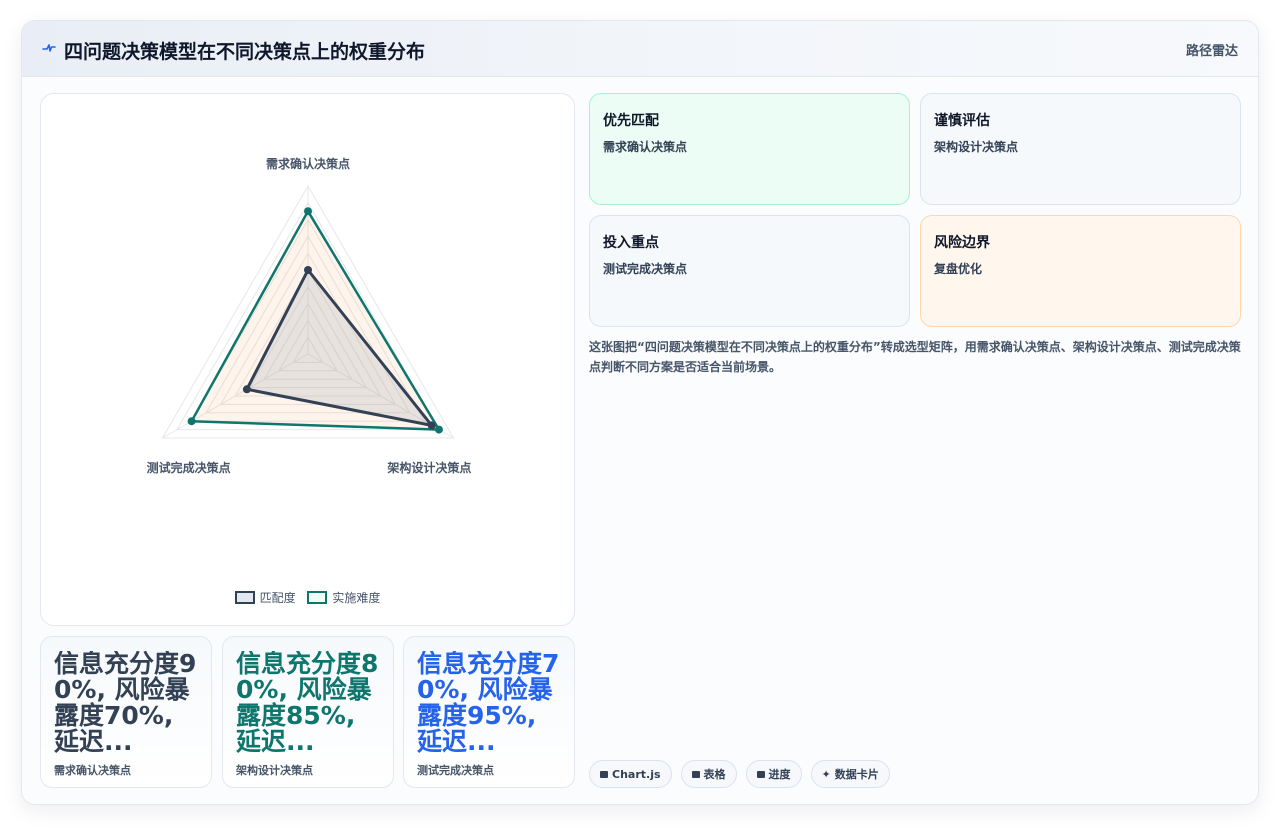  What do you see at coordinates (189, 467) in the screenshot?
I see `radar-axis-label: 测试完成决策点` at bounding box center [189, 467].